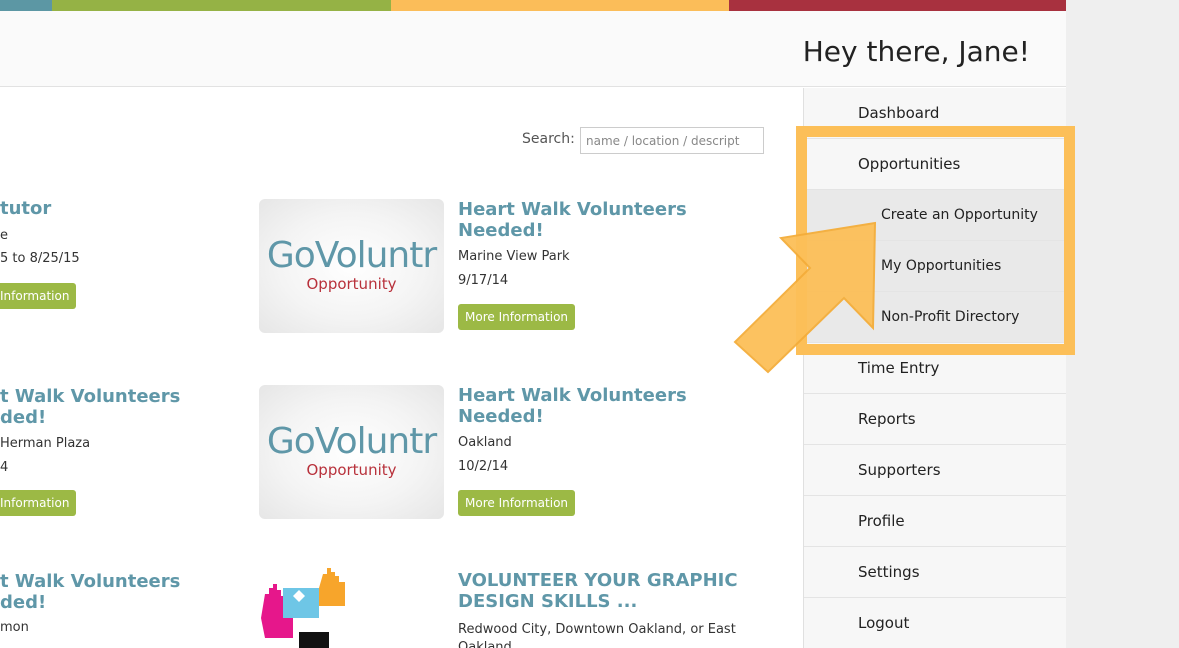  I want to click on highlight-box, so click(935, 240).